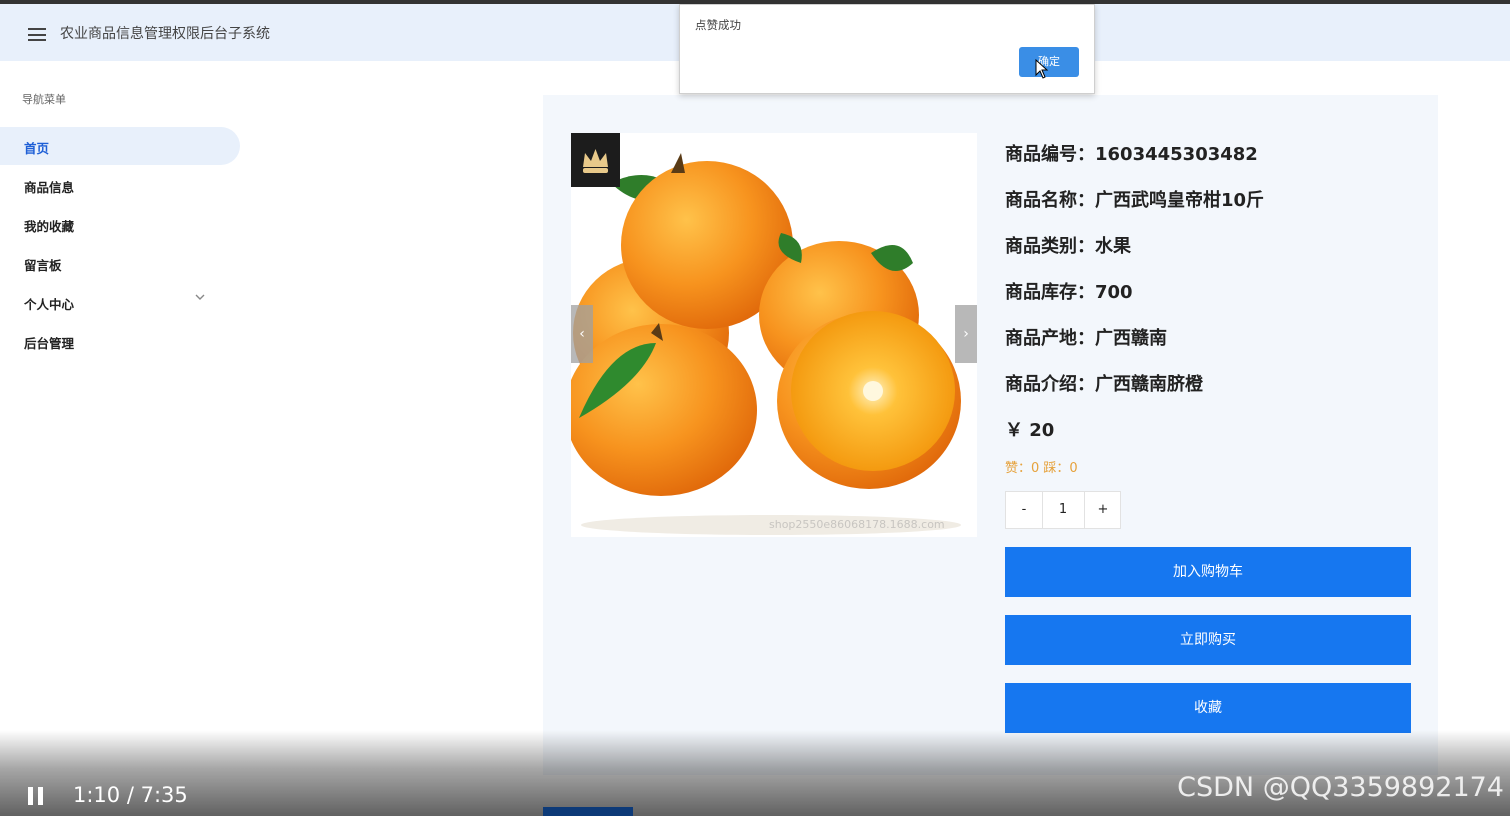 The image size is (1510, 816). I want to click on sidebar-item-favorites: 我的收藏, so click(120, 224).